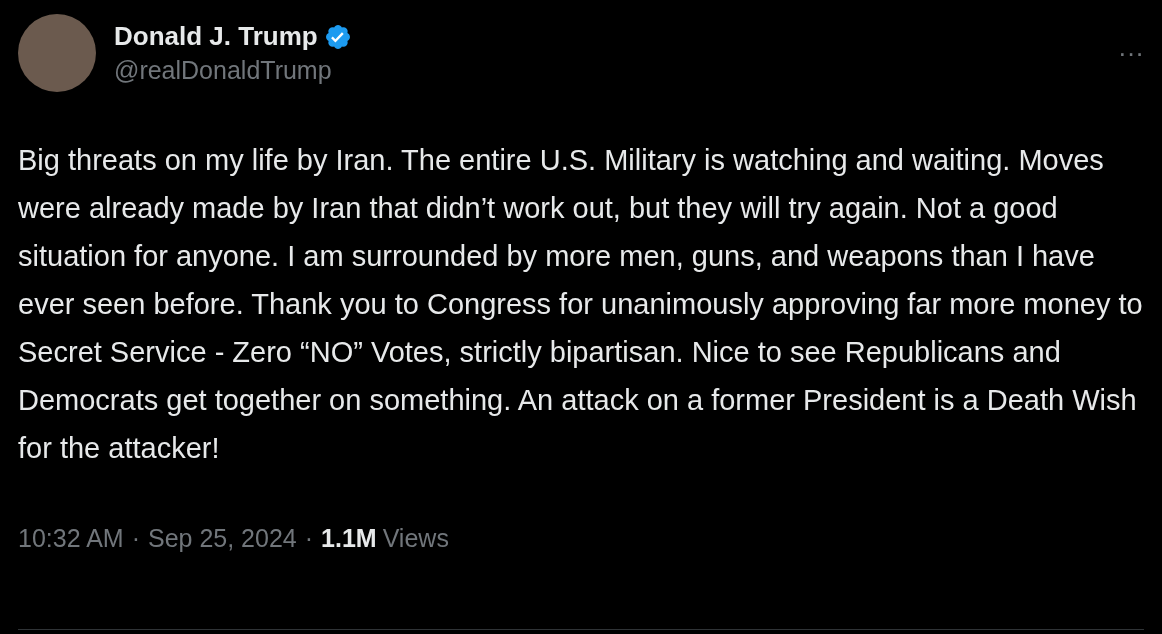  Describe the element at coordinates (216, 36) in the screenshot. I see `author-name: Donald J. Trump` at that location.